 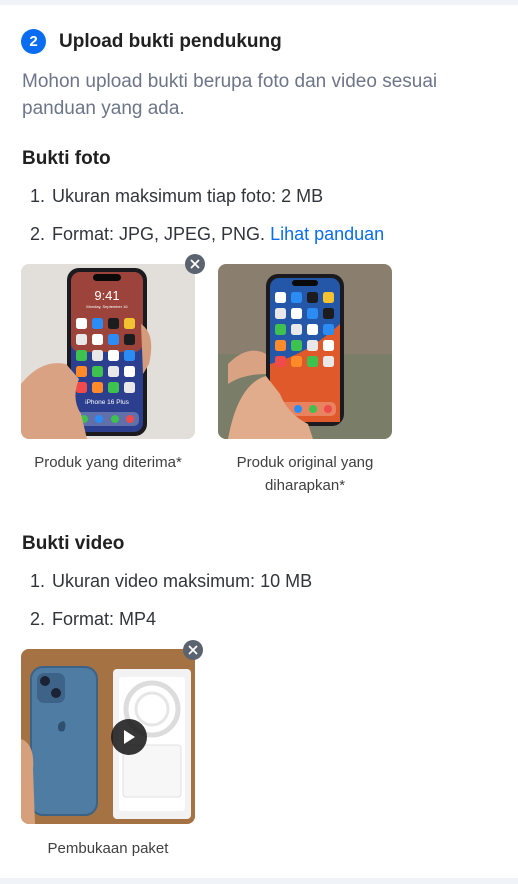 I want to click on remove-photo-button, so click(x=195, y=264).